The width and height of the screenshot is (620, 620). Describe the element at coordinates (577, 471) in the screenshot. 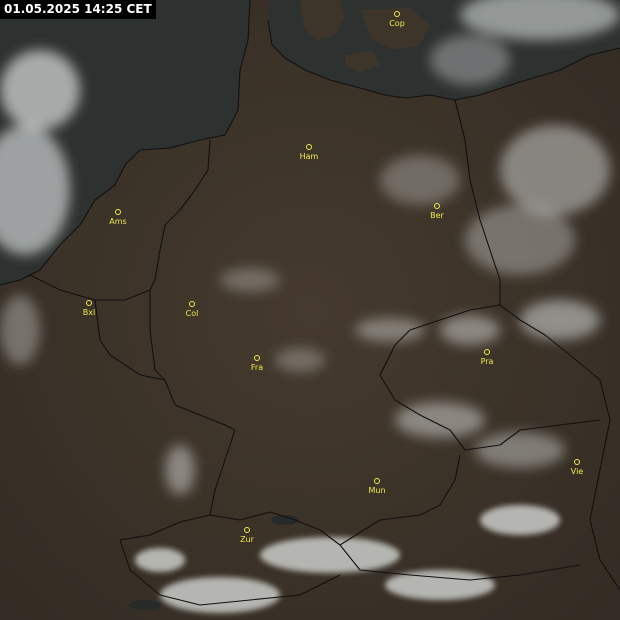

I see `city-label: Vie` at that location.